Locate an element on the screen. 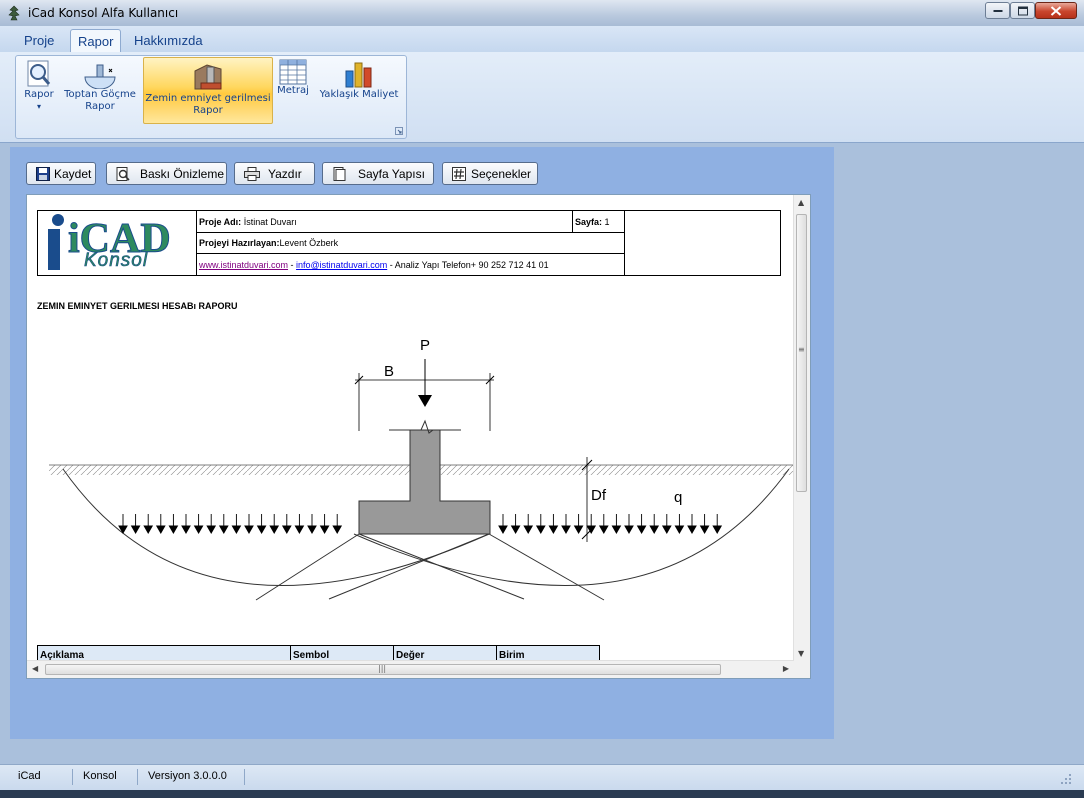 The height and width of the screenshot is (798, 1084). maximize-button is located at coordinates (1022, 10).